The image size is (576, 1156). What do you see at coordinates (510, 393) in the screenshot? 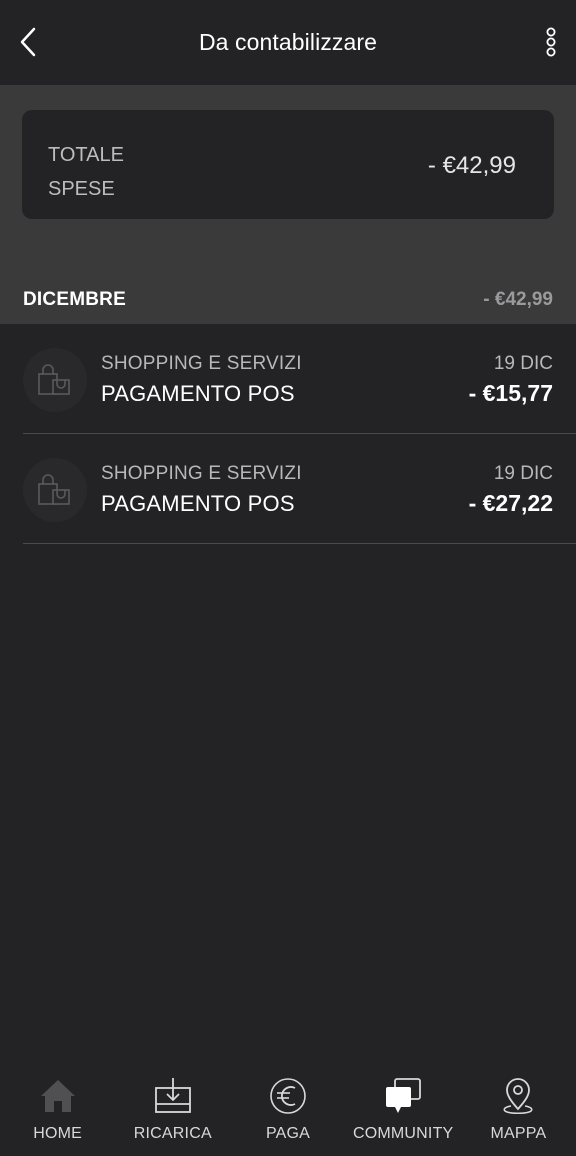
I see `transaction-amount: - €15,77` at bounding box center [510, 393].